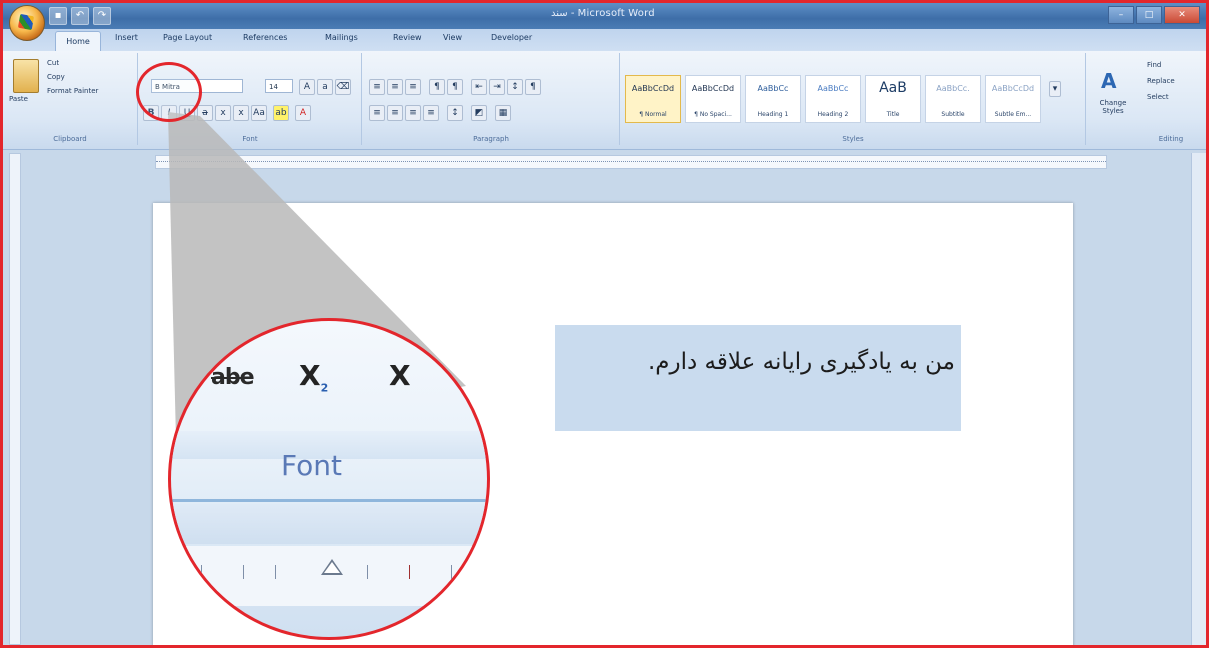 The height and width of the screenshot is (648, 1209). I want to click on cut-button: Cut, so click(53, 63).